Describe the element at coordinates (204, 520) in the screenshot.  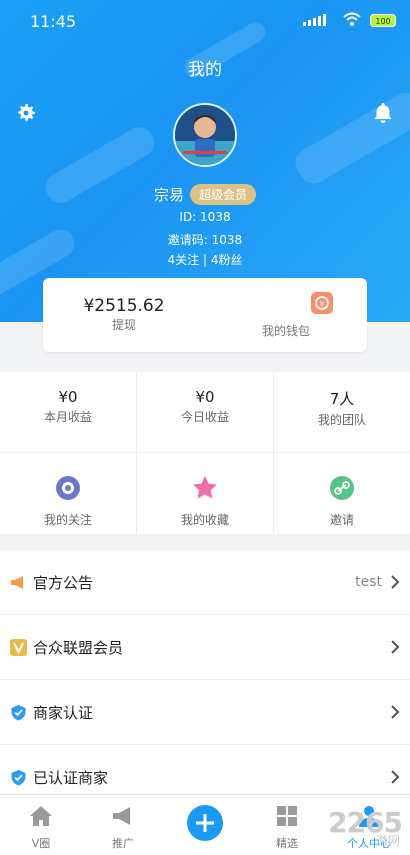
I see `shortcut-label: 我的收藏` at that location.